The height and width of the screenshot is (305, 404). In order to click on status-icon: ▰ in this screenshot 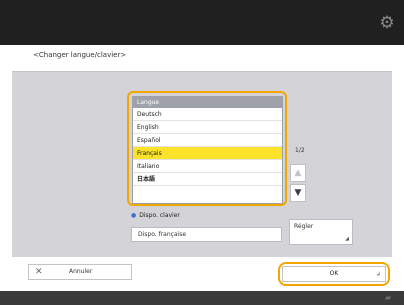, I will do `click(388, 297)`.